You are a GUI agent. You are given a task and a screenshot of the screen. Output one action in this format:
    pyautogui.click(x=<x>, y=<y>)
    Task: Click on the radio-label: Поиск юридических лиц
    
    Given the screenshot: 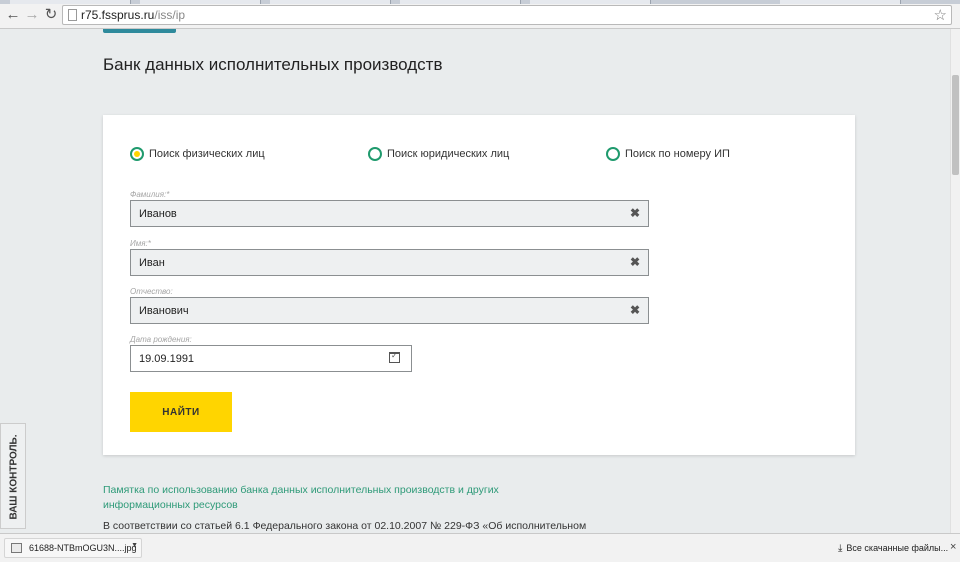 What is the action you would take?
    pyautogui.click(x=448, y=154)
    